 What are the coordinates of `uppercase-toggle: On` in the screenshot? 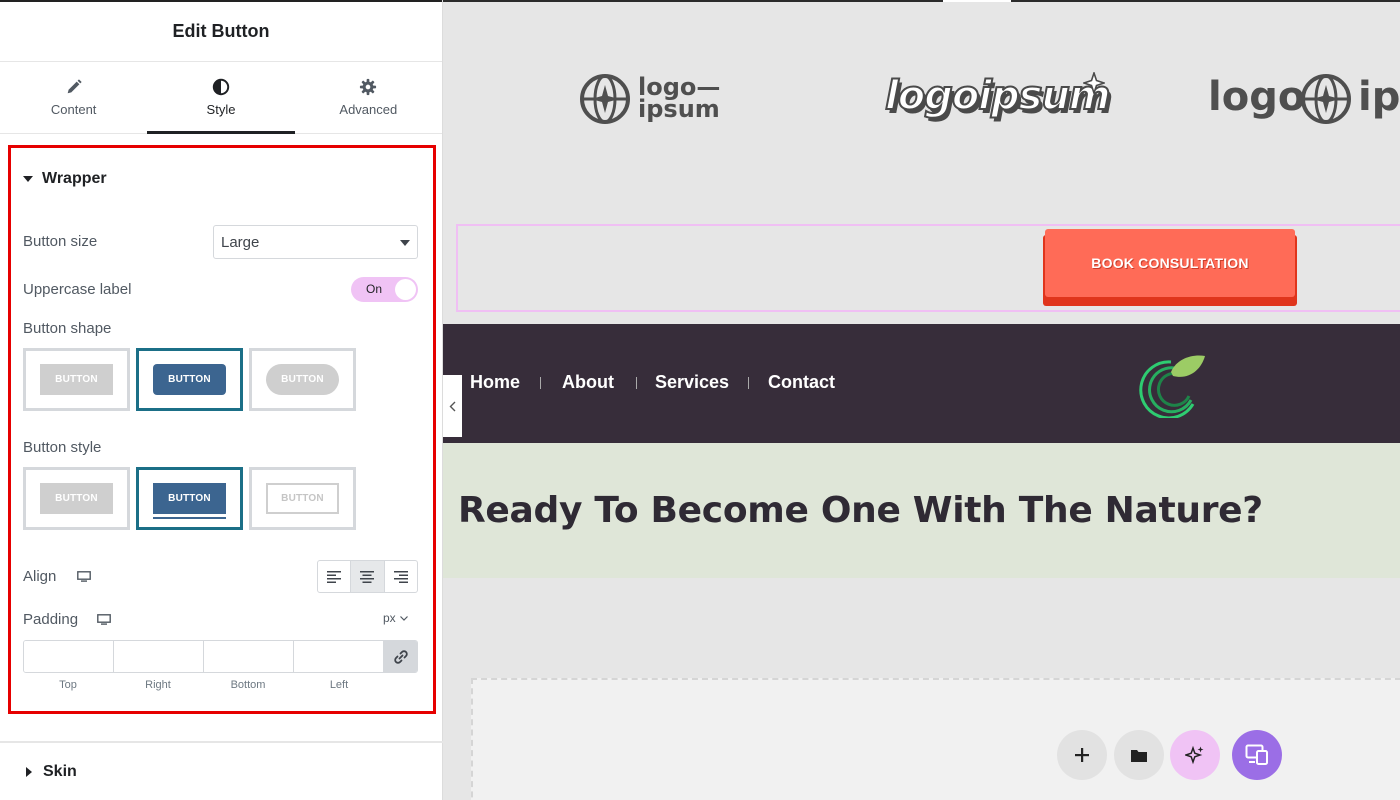 It's located at (384, 289).